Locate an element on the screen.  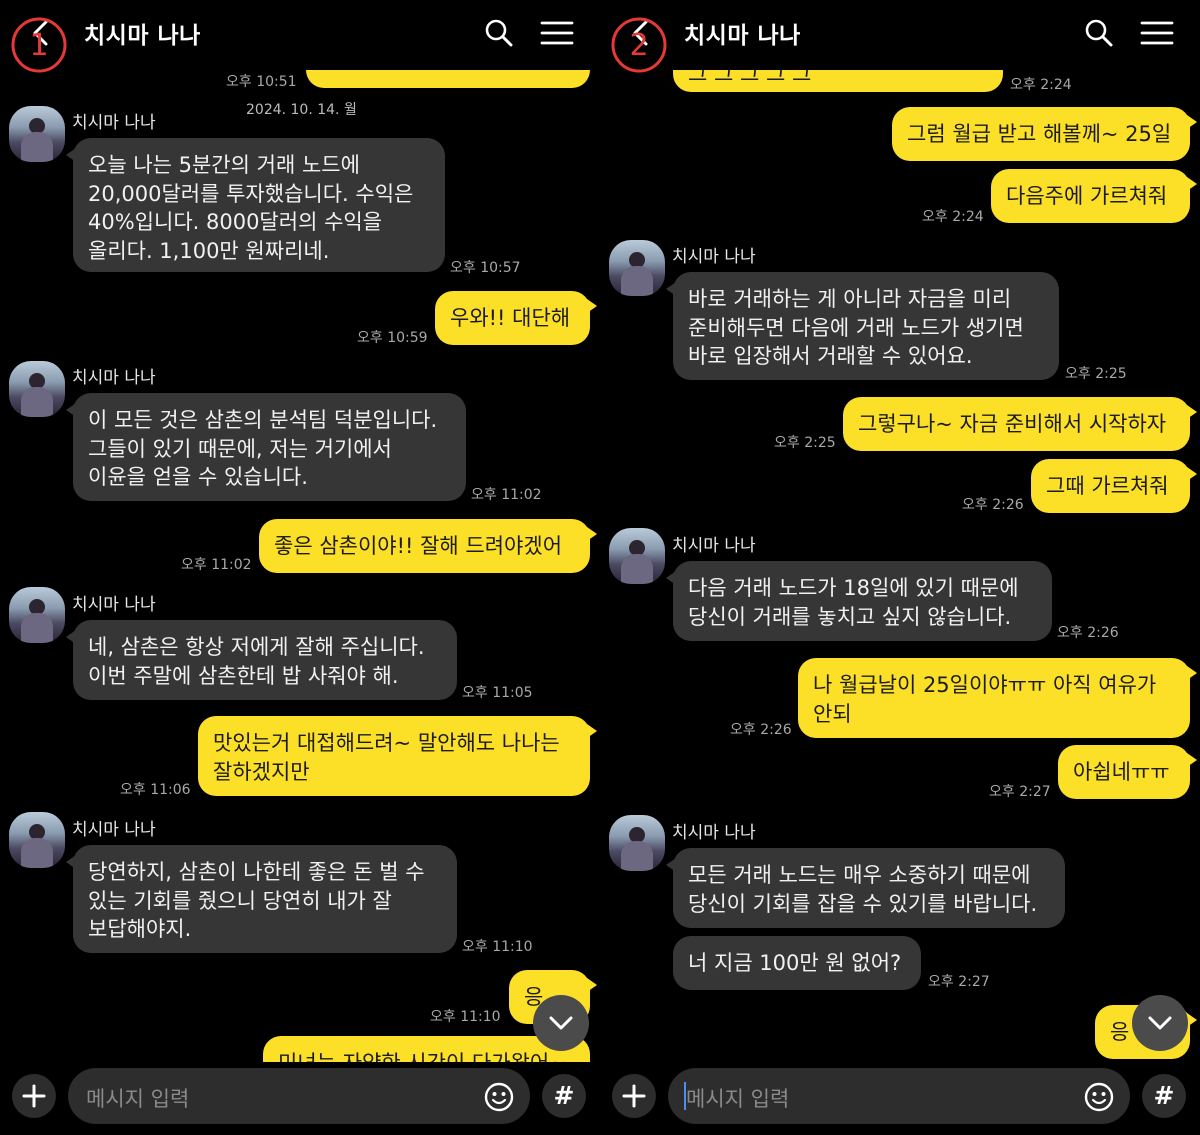
outgoing-message: 우와!! 대단해 is located at coordinates (516, 318).